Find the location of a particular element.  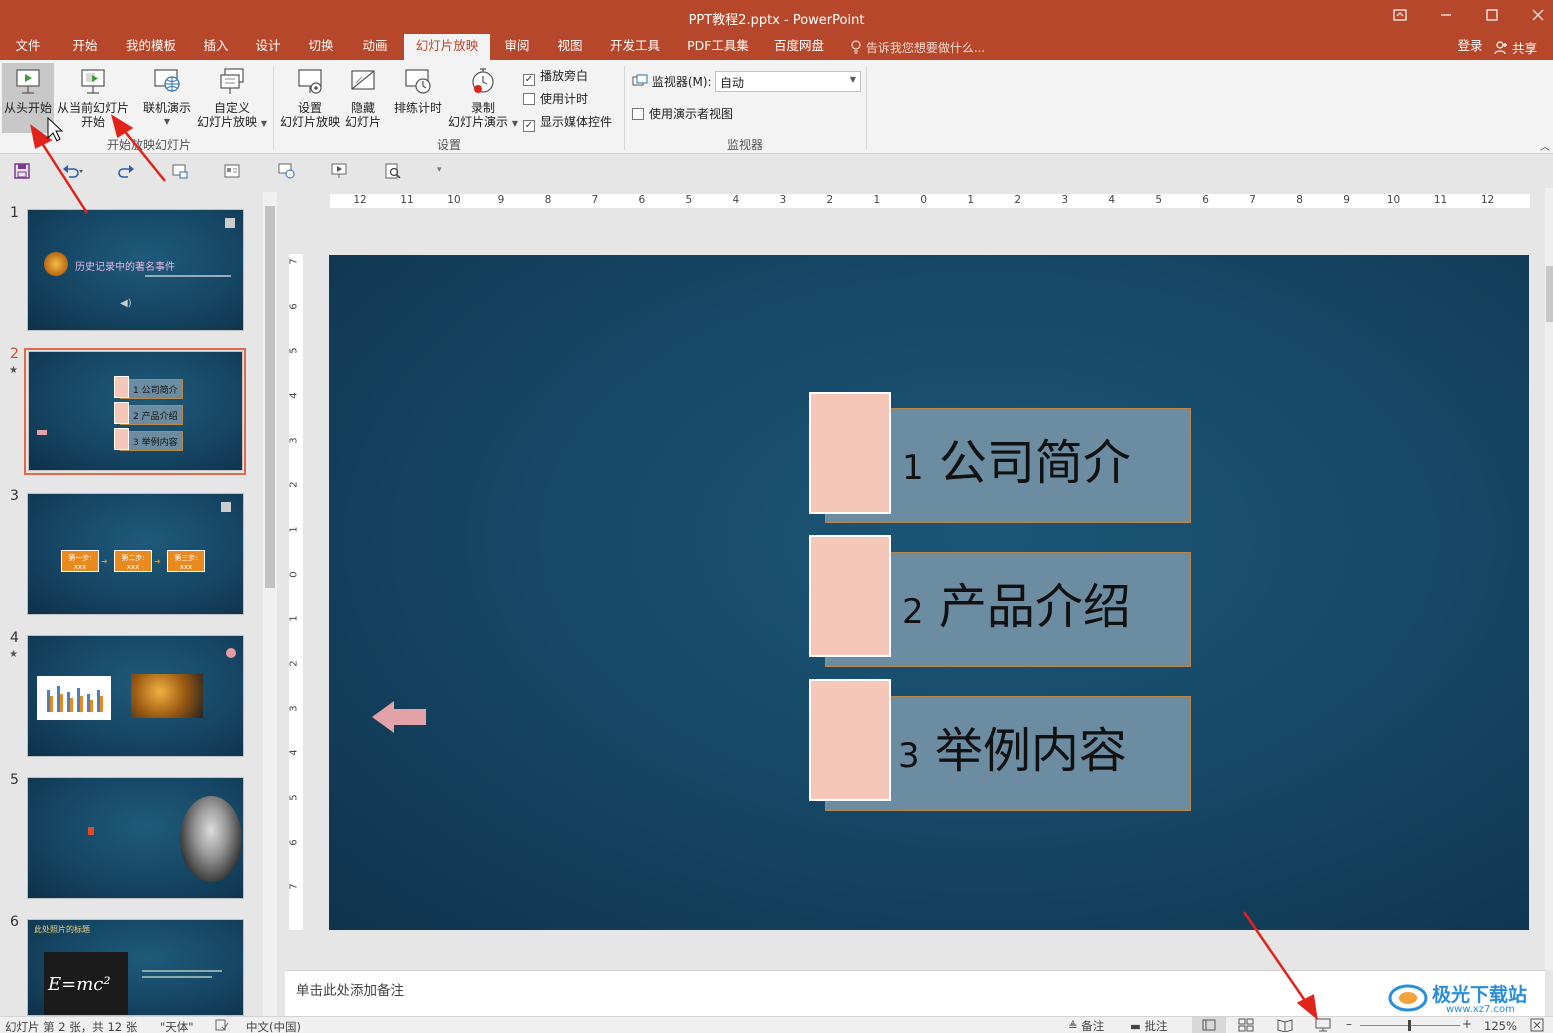

slide-count-status: 幻灯片 第 2 张，共 12 张 is located at coordinates (71, 1026).